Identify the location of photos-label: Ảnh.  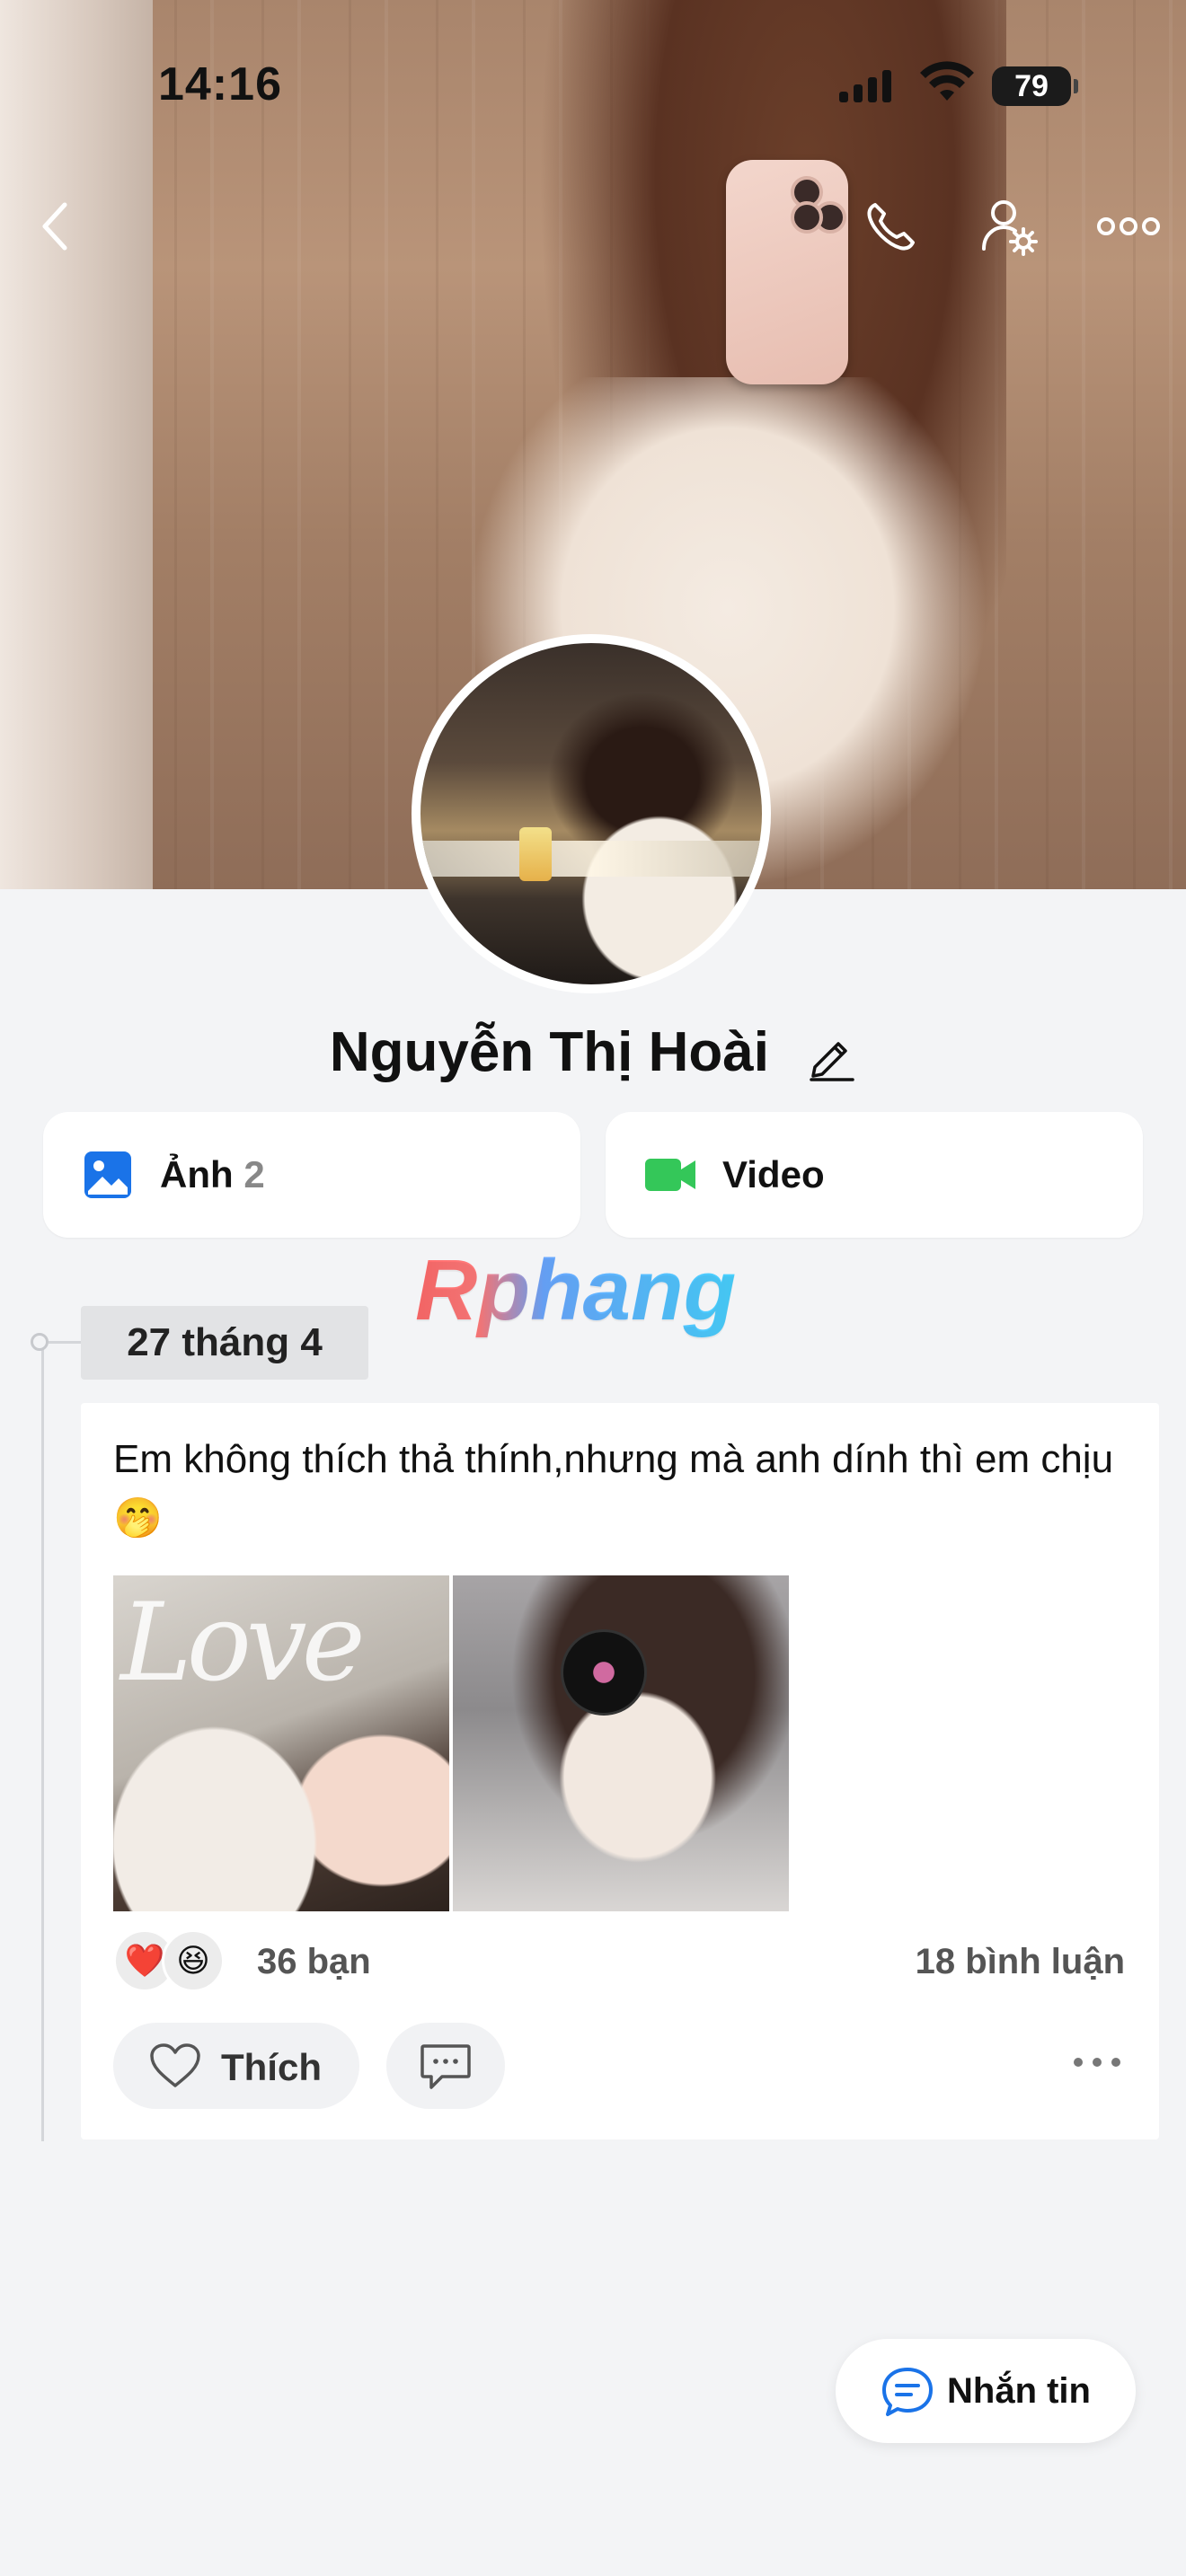
(197, 1174).